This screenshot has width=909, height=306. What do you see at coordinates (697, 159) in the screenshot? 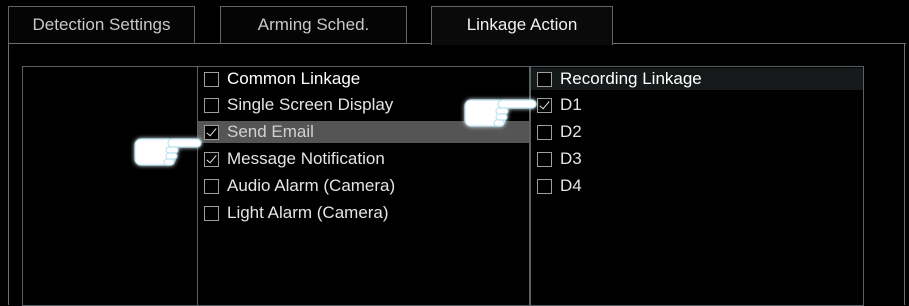
I see `recording-item-d3: D3` at bounding box center [697, 159].